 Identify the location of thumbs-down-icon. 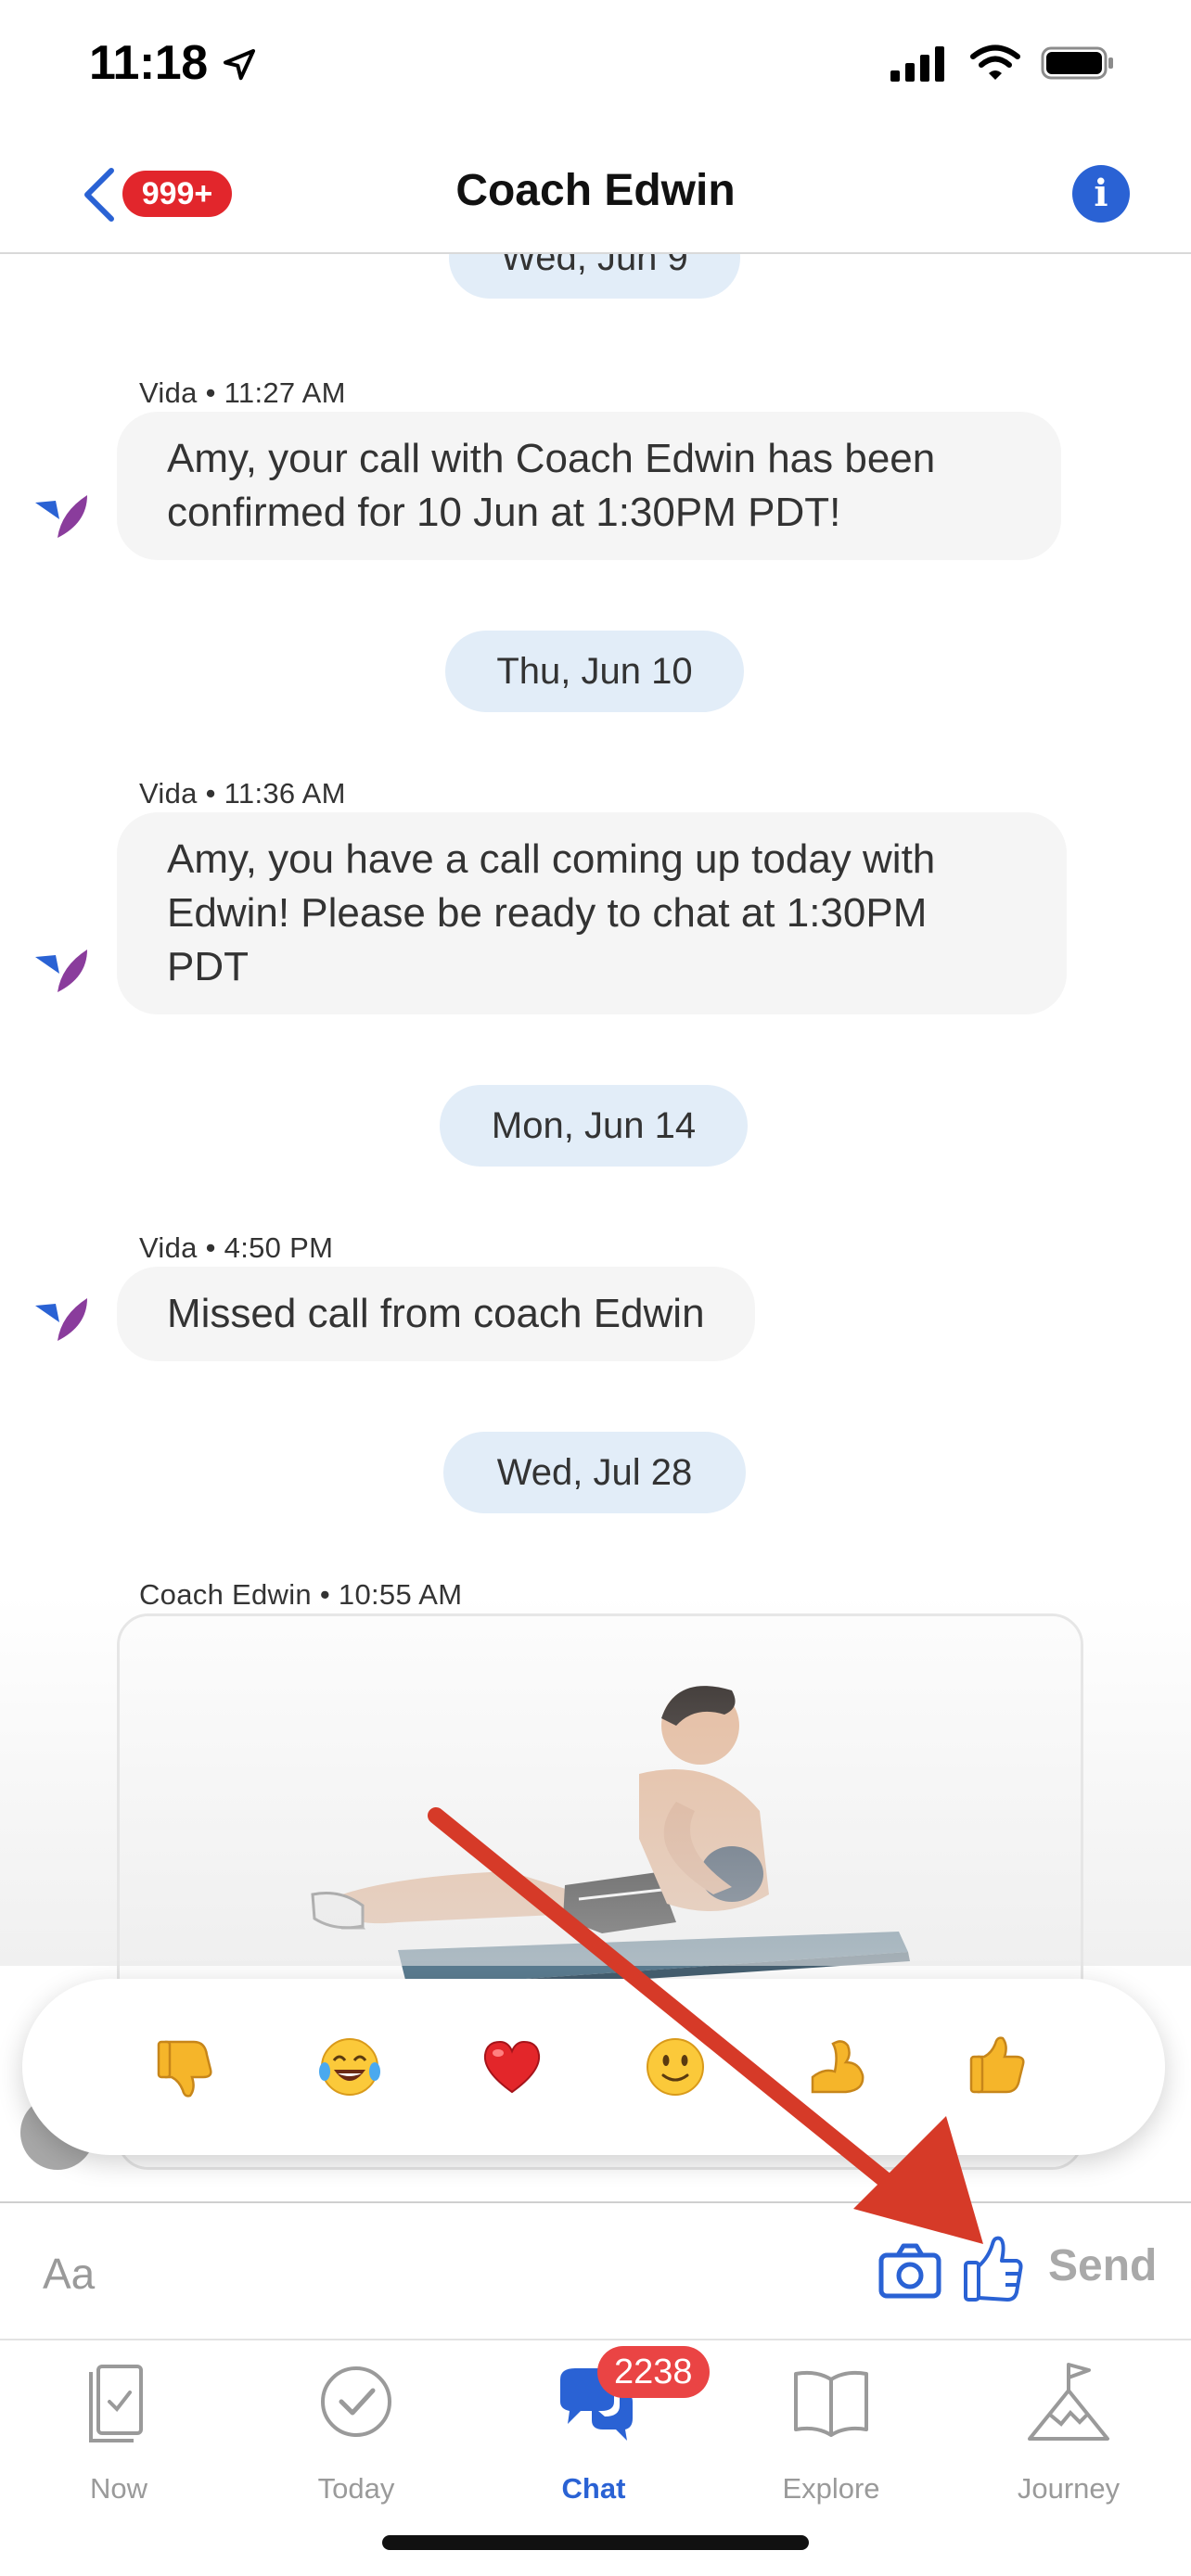
(184, 2069).